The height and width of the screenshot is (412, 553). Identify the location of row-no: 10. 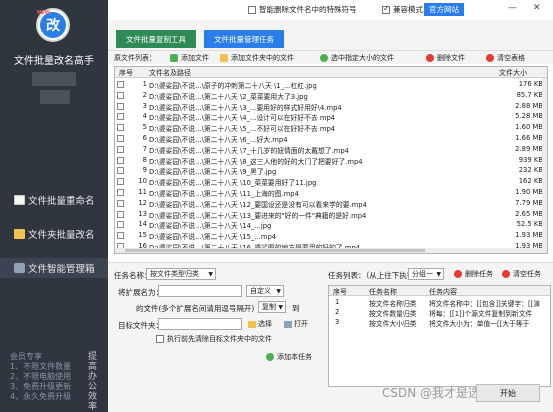
(142, 181).